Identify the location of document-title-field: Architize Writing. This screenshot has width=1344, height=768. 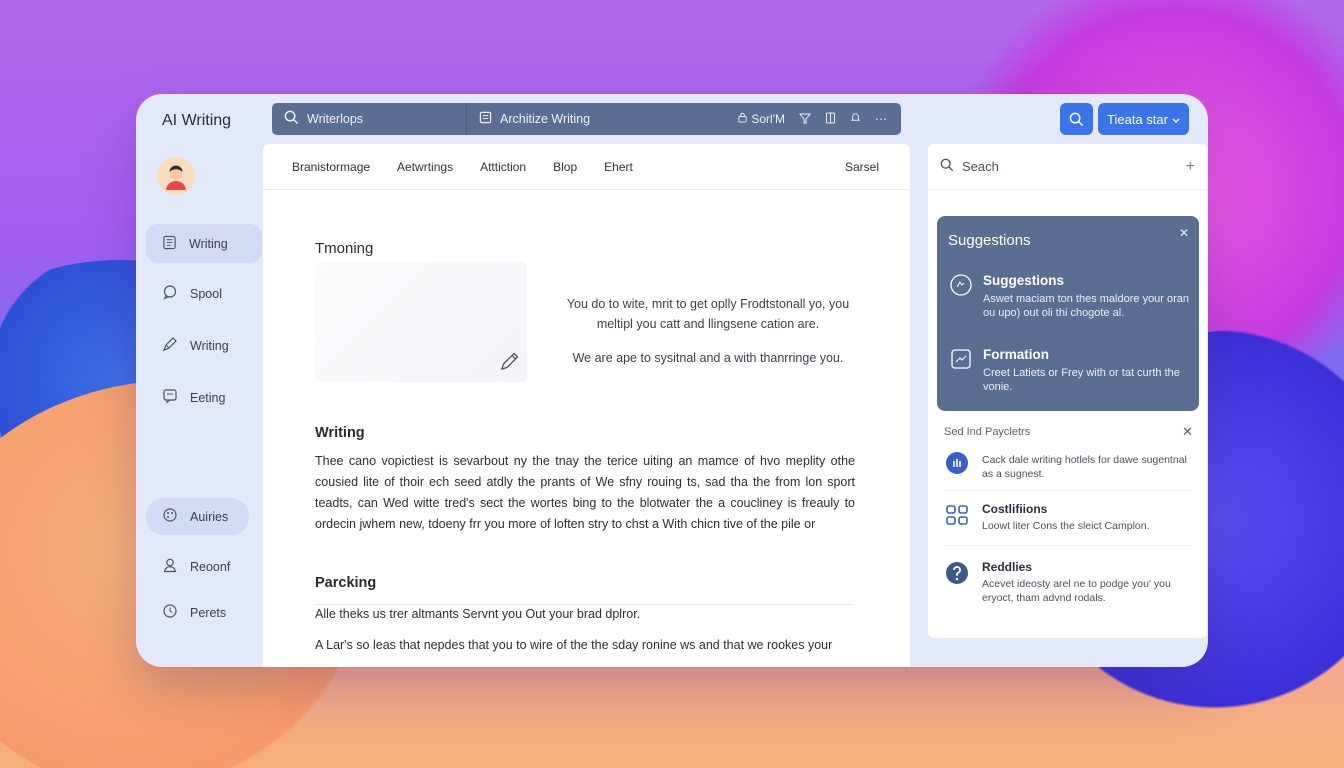
(596, 119).